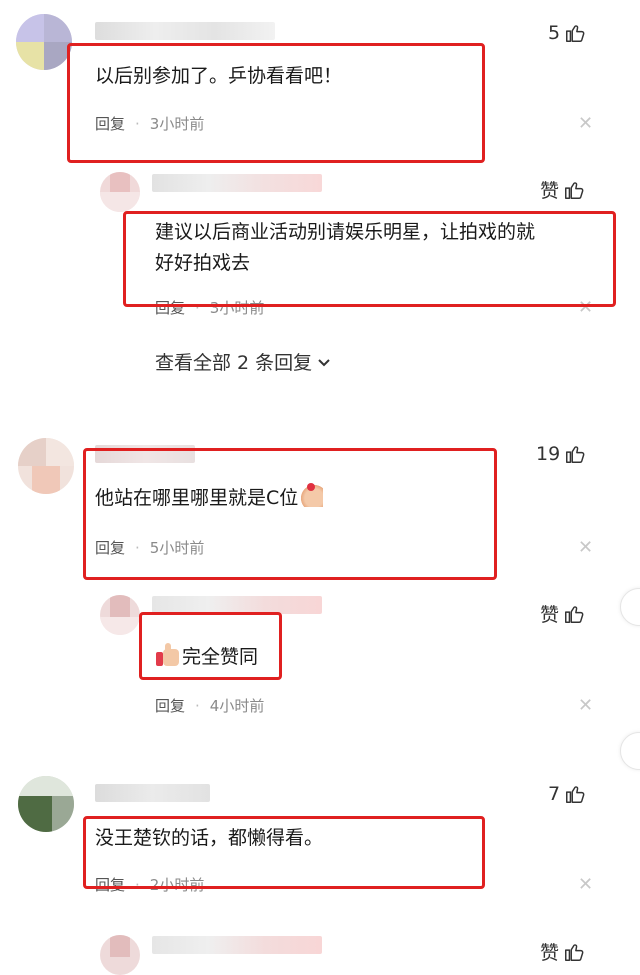 The image size is (640, 975). What do you see at coordinates (554, 794) in the screenshot?
I see `like-count: 7` at bounding box center [554, 794].